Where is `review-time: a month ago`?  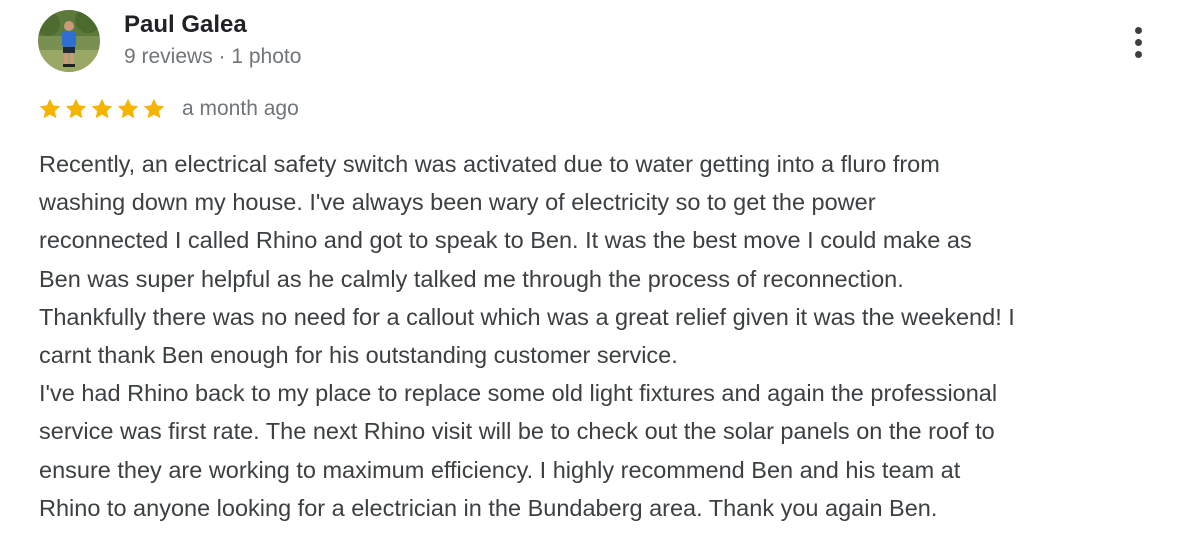 review-time: a month ago is located at coordinates (240, 108).